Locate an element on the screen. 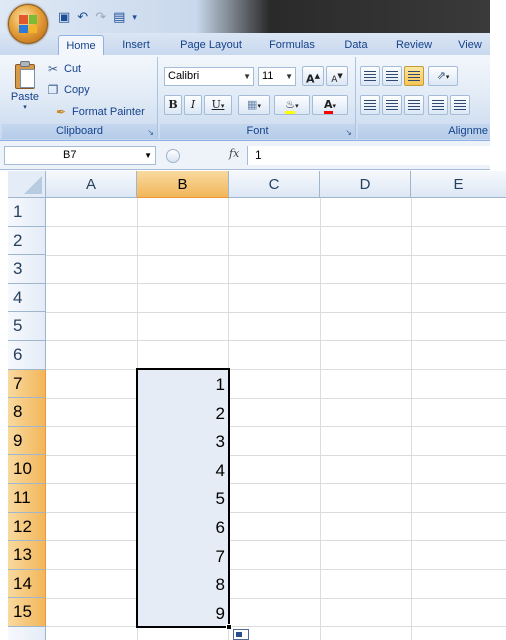 The width and height of the screenshot is (506, 640). grow-font-button: A▲ is located at coordinates (313, 76).